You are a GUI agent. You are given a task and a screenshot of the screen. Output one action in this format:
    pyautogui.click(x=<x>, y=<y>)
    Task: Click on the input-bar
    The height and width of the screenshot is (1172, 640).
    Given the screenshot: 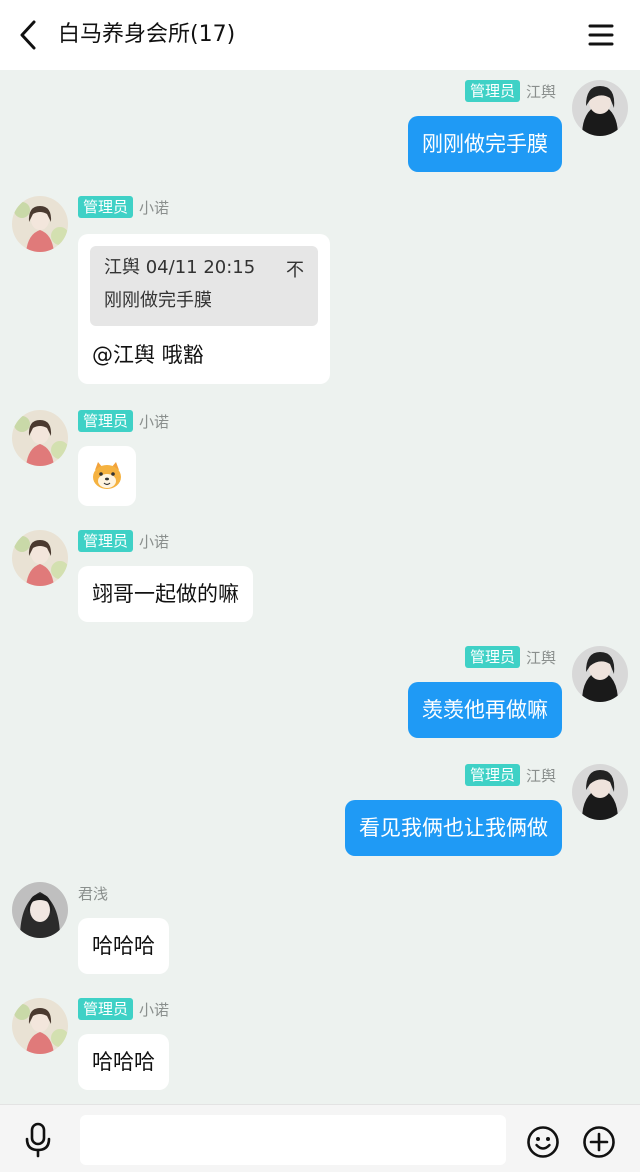 What is the action you would take?
    pyautogui.click(x=320, y=1138)
    